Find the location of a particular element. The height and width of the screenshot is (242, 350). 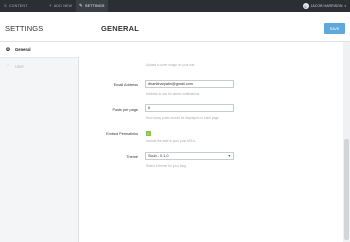

page-title: GENERAL is located at coordinates (120, 28).